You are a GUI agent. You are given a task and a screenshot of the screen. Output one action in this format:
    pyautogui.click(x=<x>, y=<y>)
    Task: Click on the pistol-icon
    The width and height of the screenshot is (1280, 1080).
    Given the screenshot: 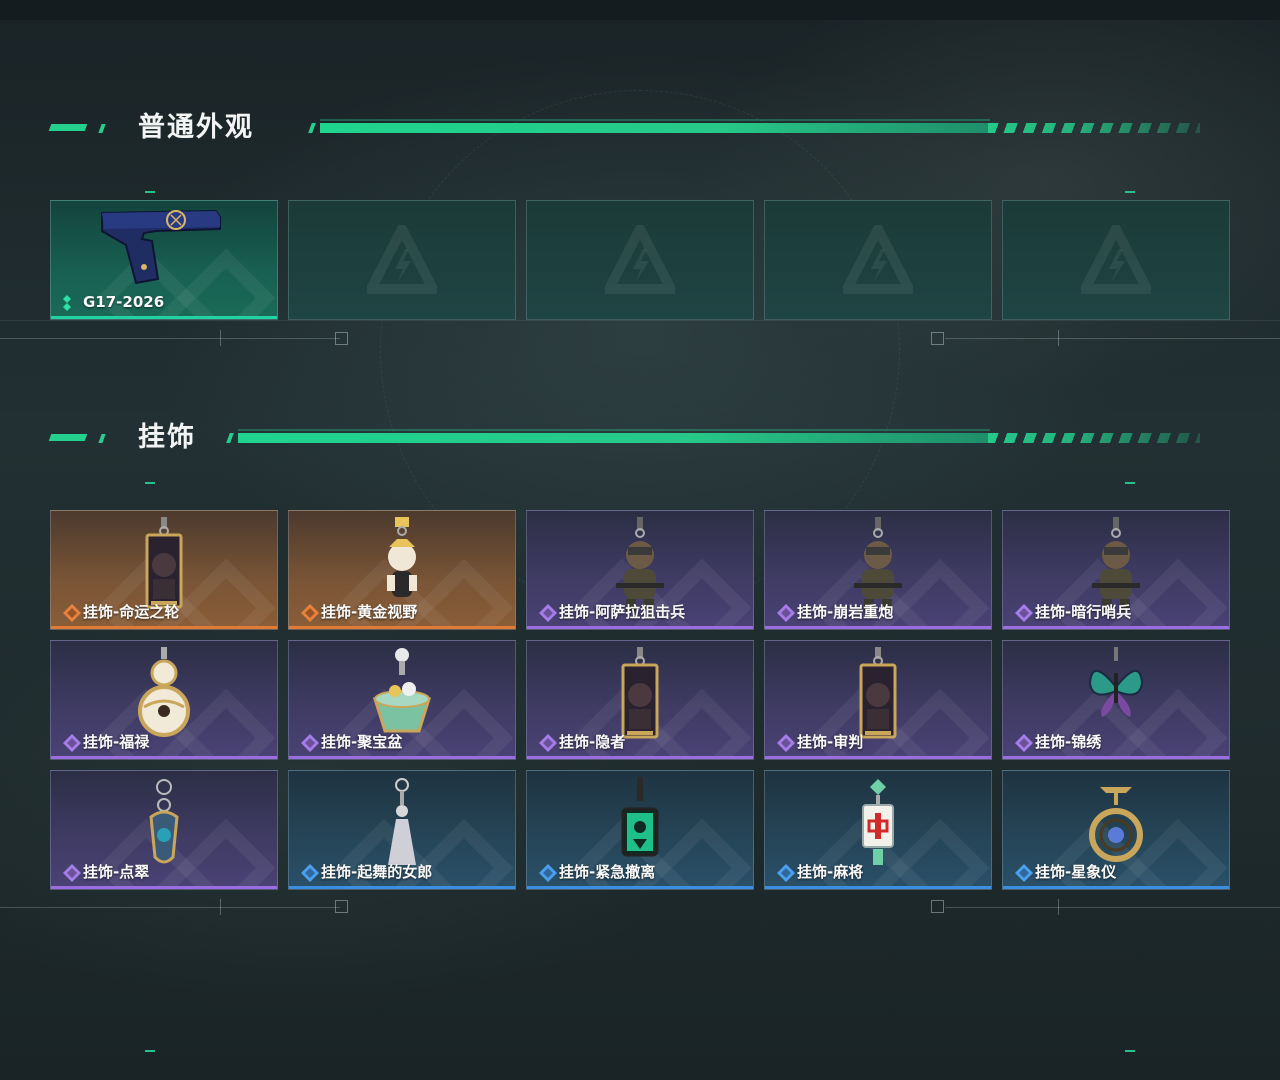 What is the action you would take?
    pyautogui.click(x=161, y=247)
    